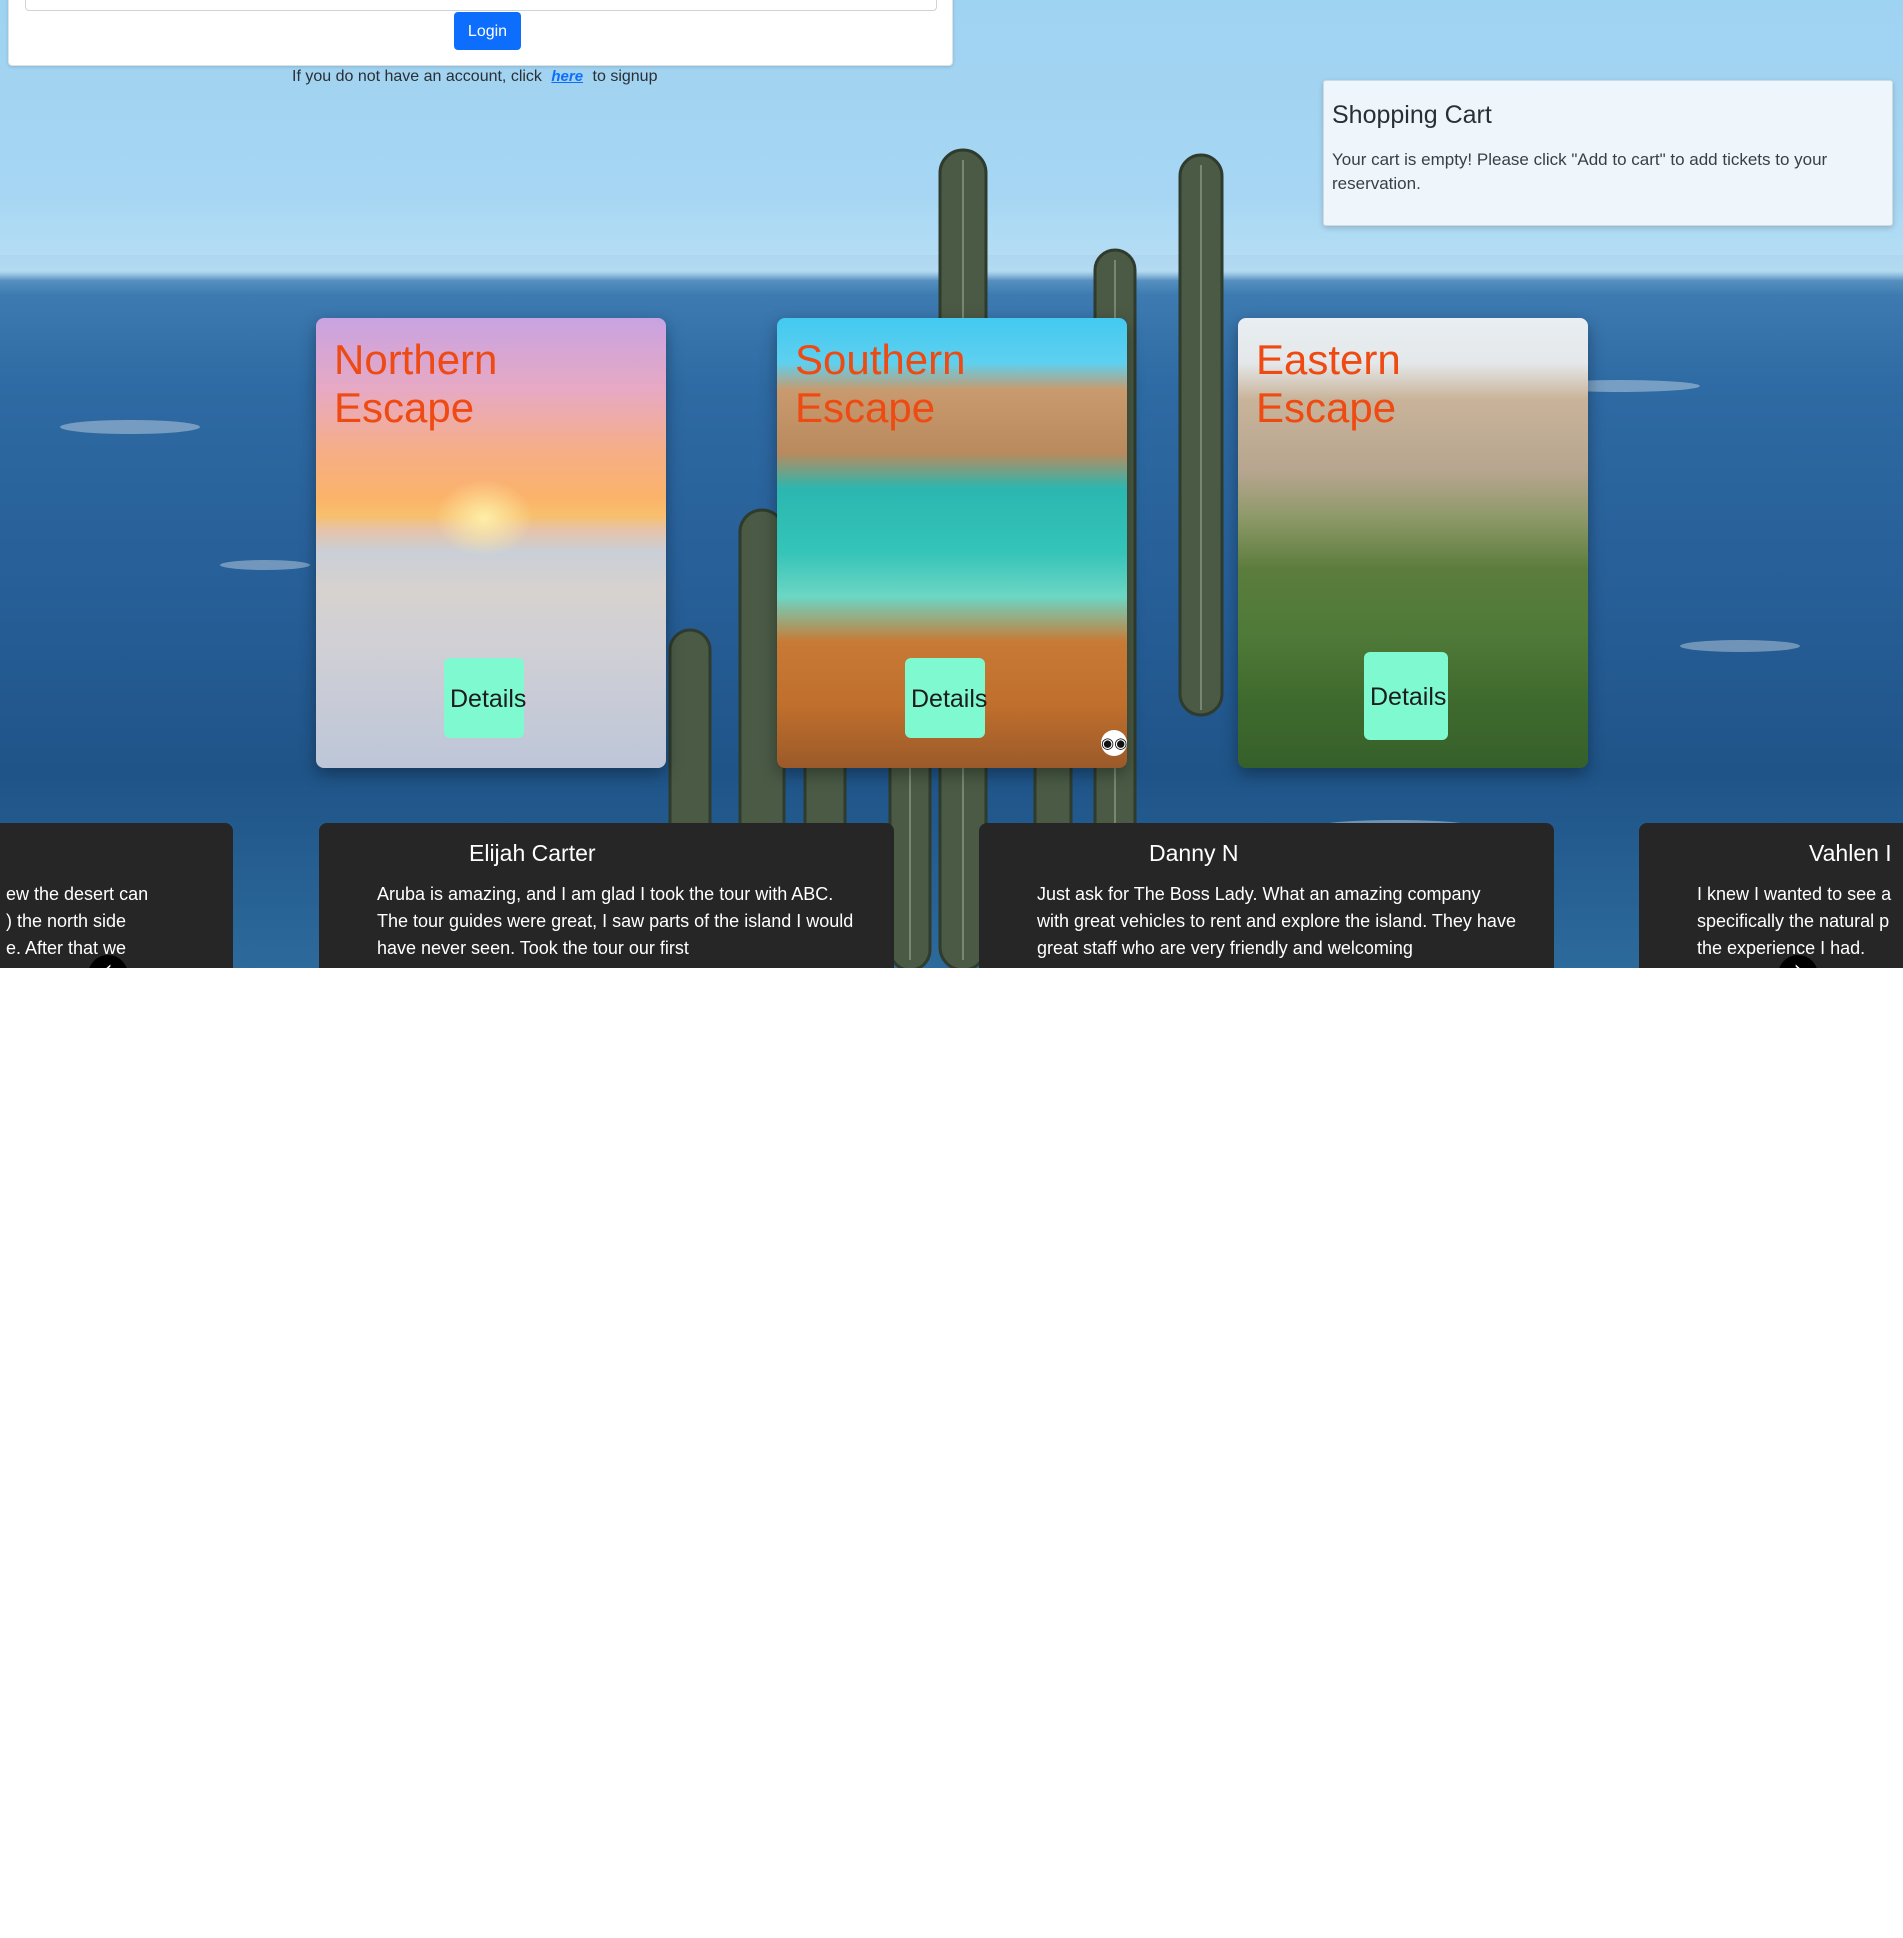 This screenshot has height=1938, width=1903. I want to click on tripadvisor-owl-icon: ◉◉, so click(1114, 743).